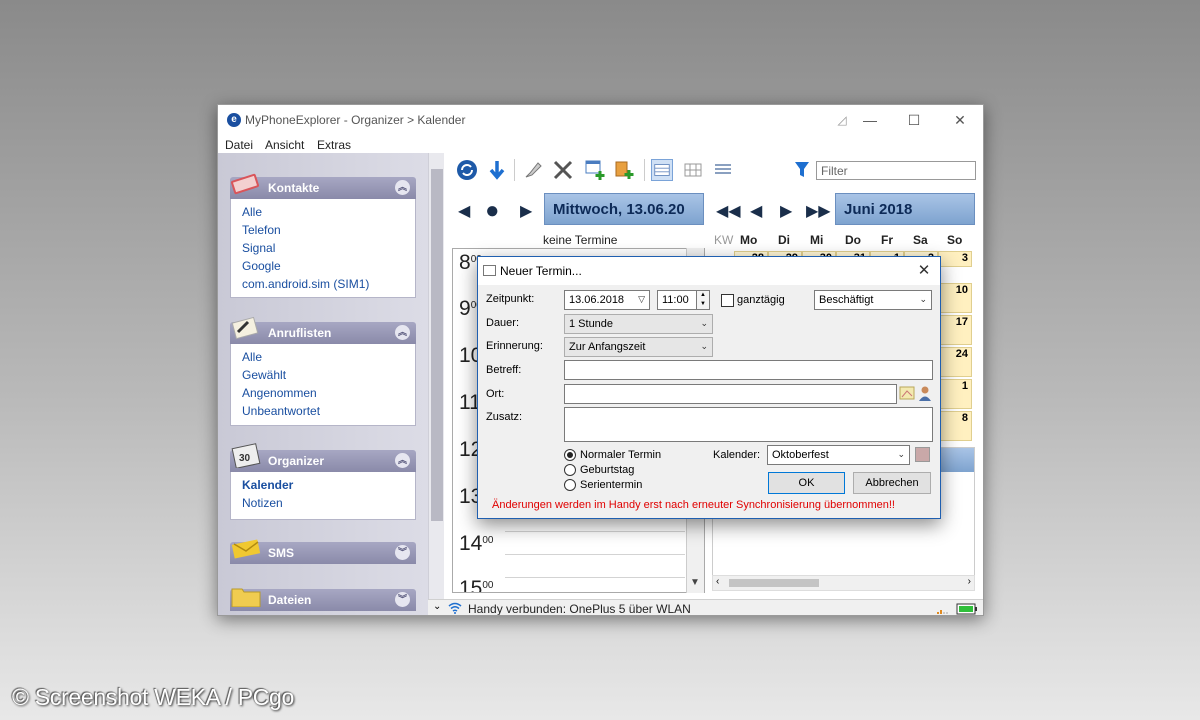 The height and width of the screenshot is (720, 1200). What do you see at coordinates (408, 120) in the screenshot?
I see `window-path: Organizer > Kalender` at bounding box center [408, 120].